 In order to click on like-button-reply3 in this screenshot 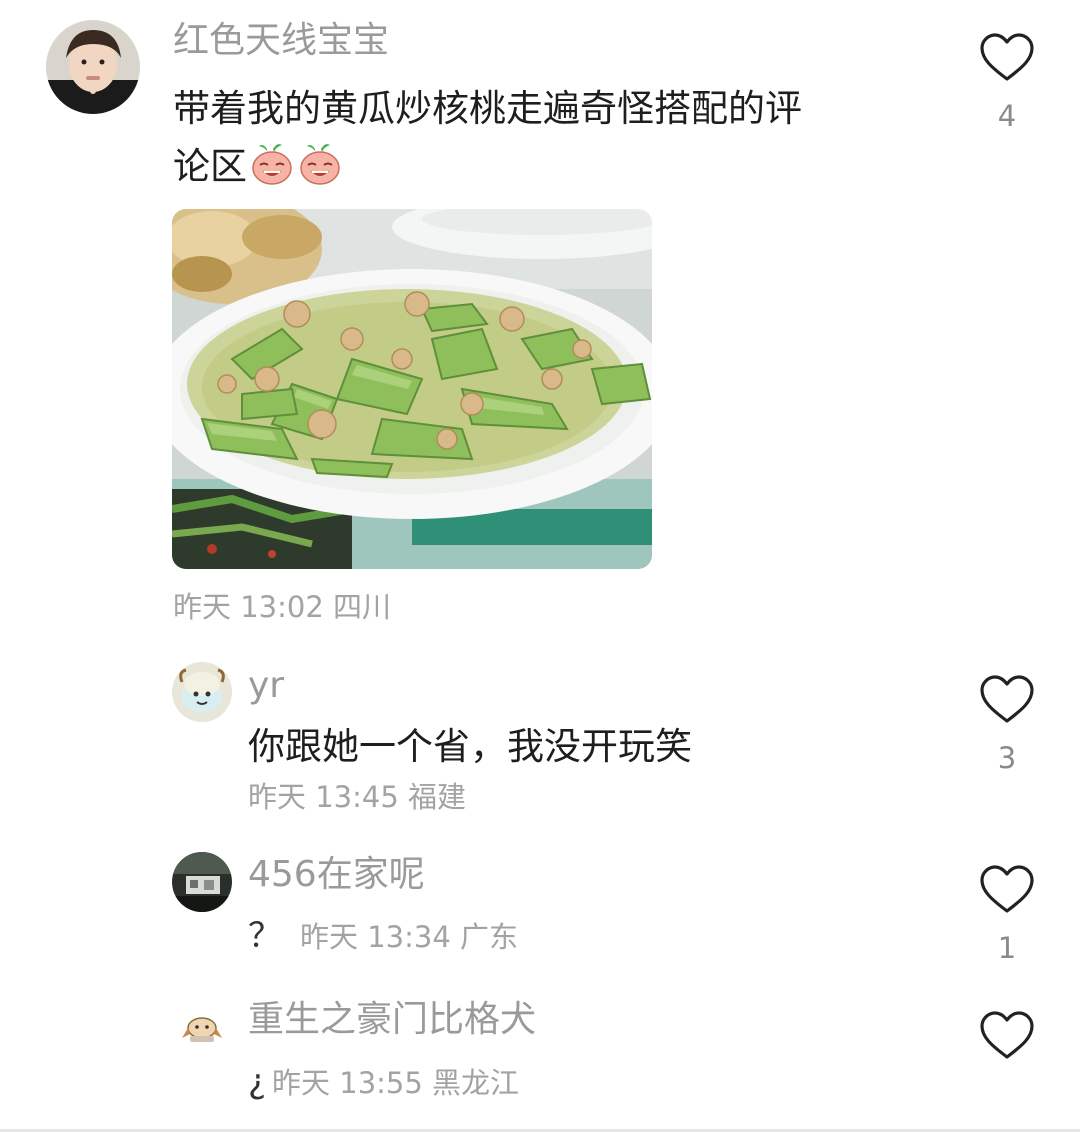, I will do `click(1007, 1036)`.